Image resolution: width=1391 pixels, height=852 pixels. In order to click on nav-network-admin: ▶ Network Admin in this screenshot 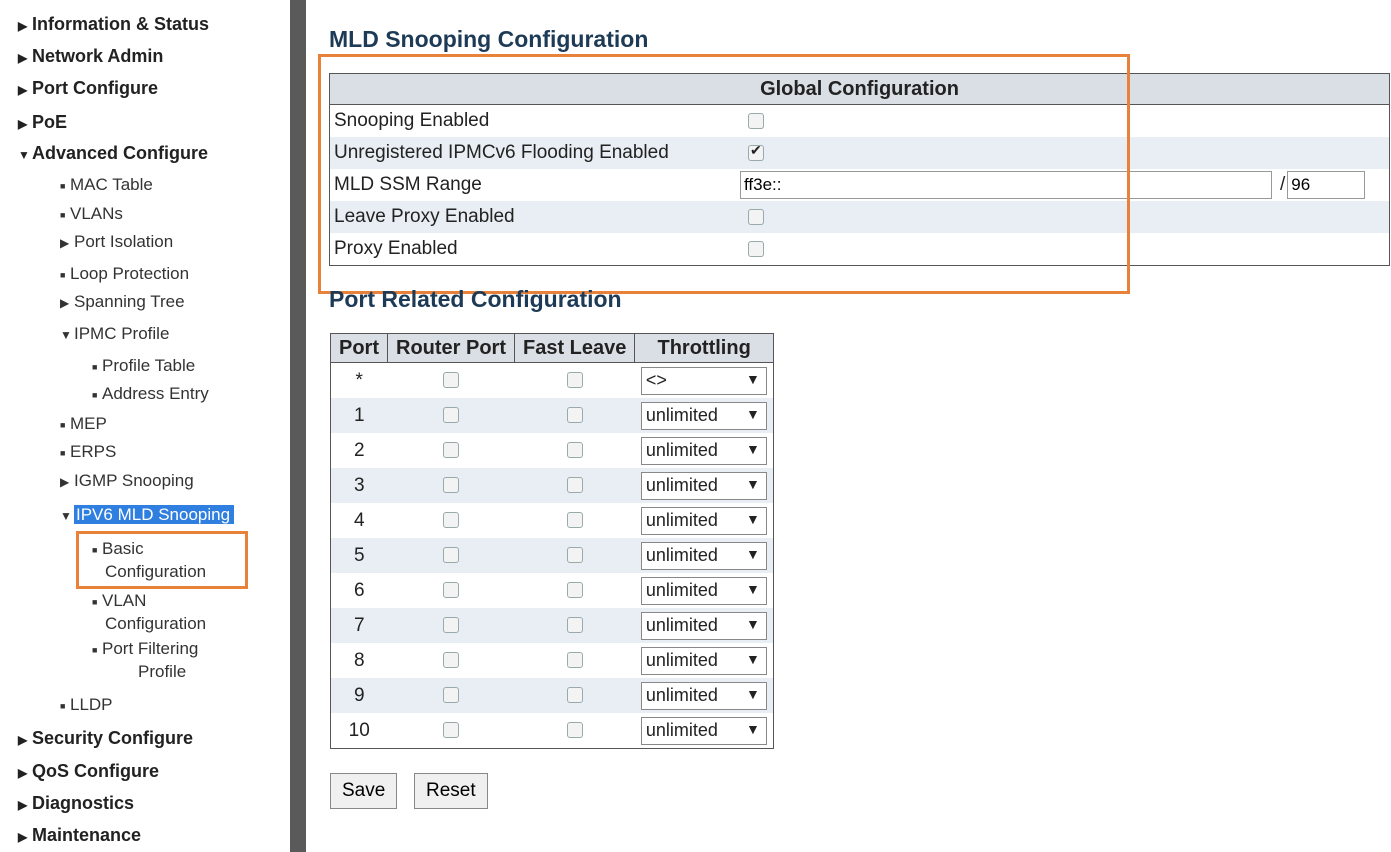, I will do `click(90, 56)`.